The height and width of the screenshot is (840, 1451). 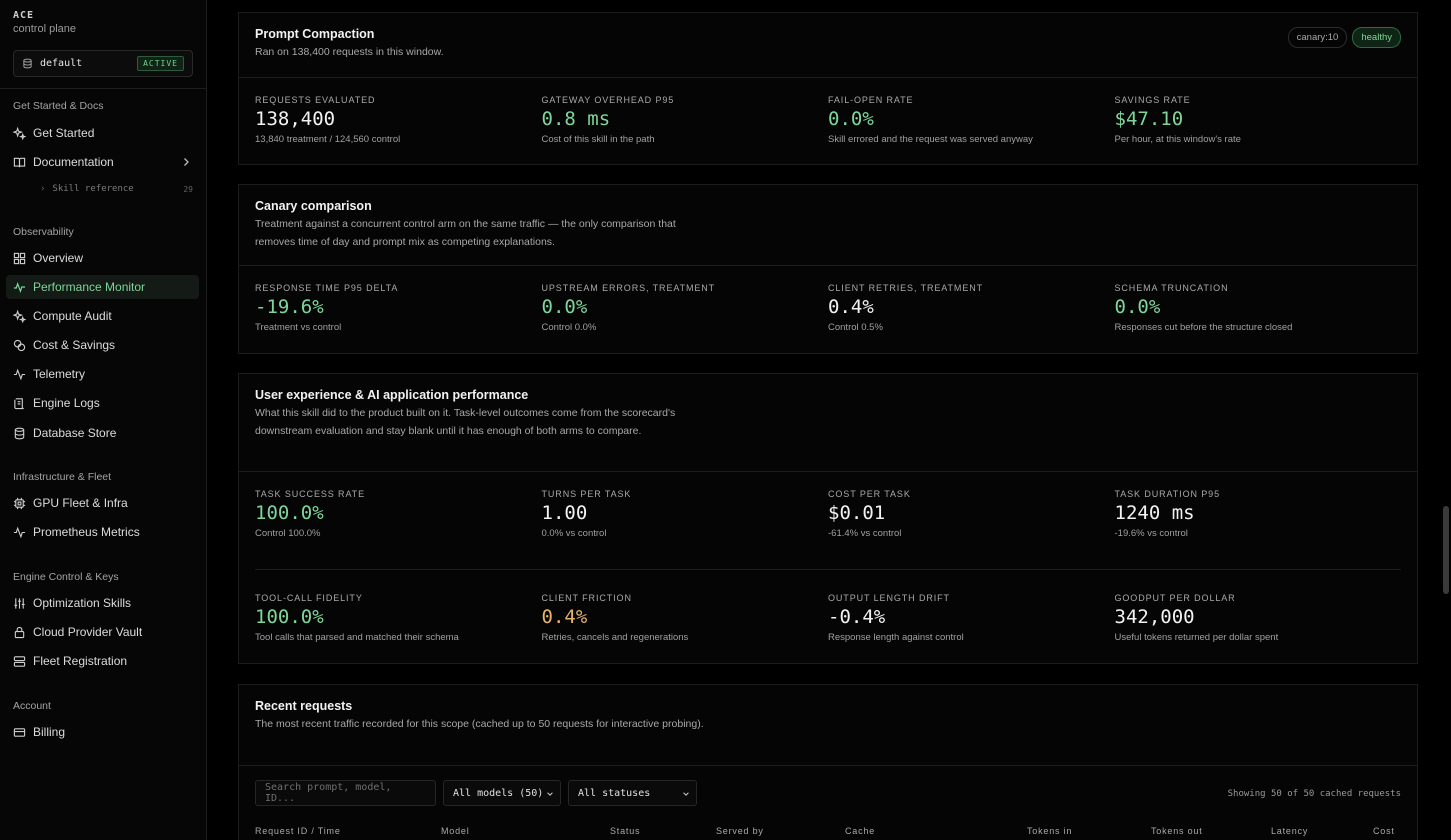 I want to click on model-filter-value: All models (50), so click(x=498, y=793).